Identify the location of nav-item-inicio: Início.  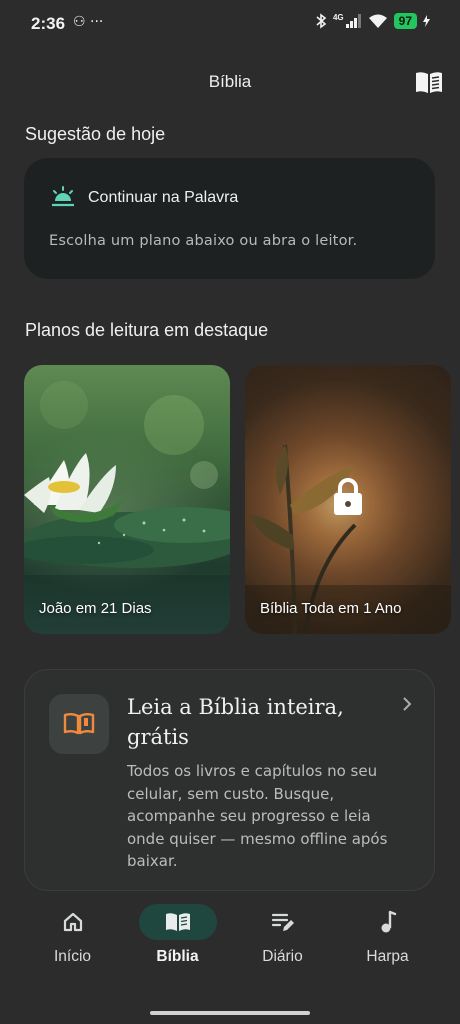
(72, 933).